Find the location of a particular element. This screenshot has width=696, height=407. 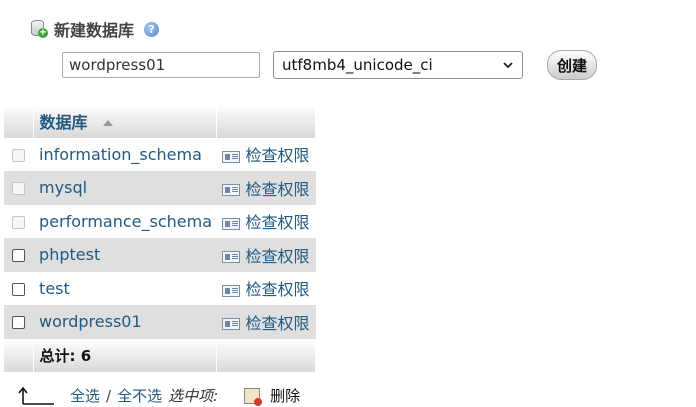

bulk-actions-bar: 全选 / 全不选 选中项: 删除 is located at coordinates (159, 395).